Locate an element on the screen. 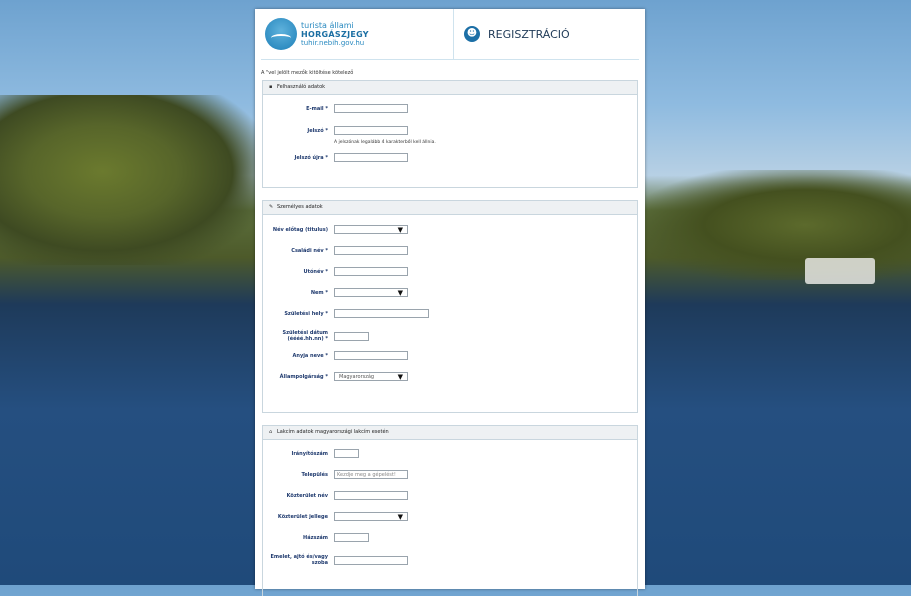  prefix-label: Név előtag (titulus) is located at coordinates (300, 229).